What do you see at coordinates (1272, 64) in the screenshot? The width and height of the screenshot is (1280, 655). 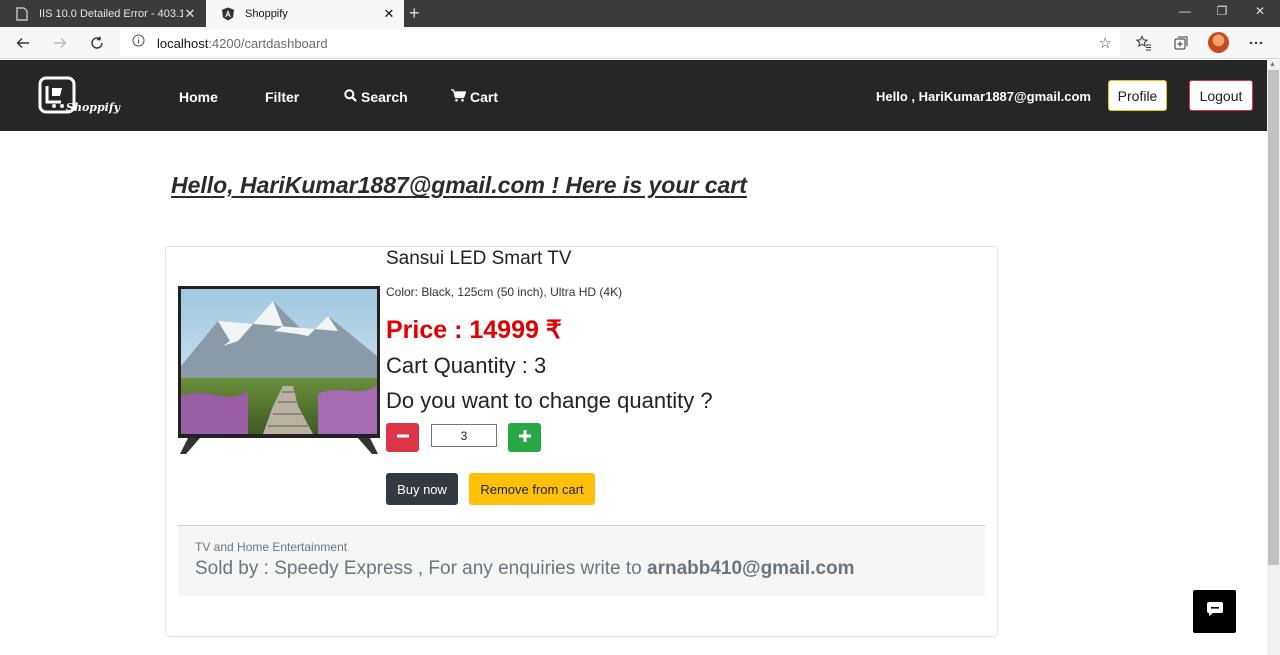 I see `scroll-up-icon: ▲` at bounding box center [1272, 64].